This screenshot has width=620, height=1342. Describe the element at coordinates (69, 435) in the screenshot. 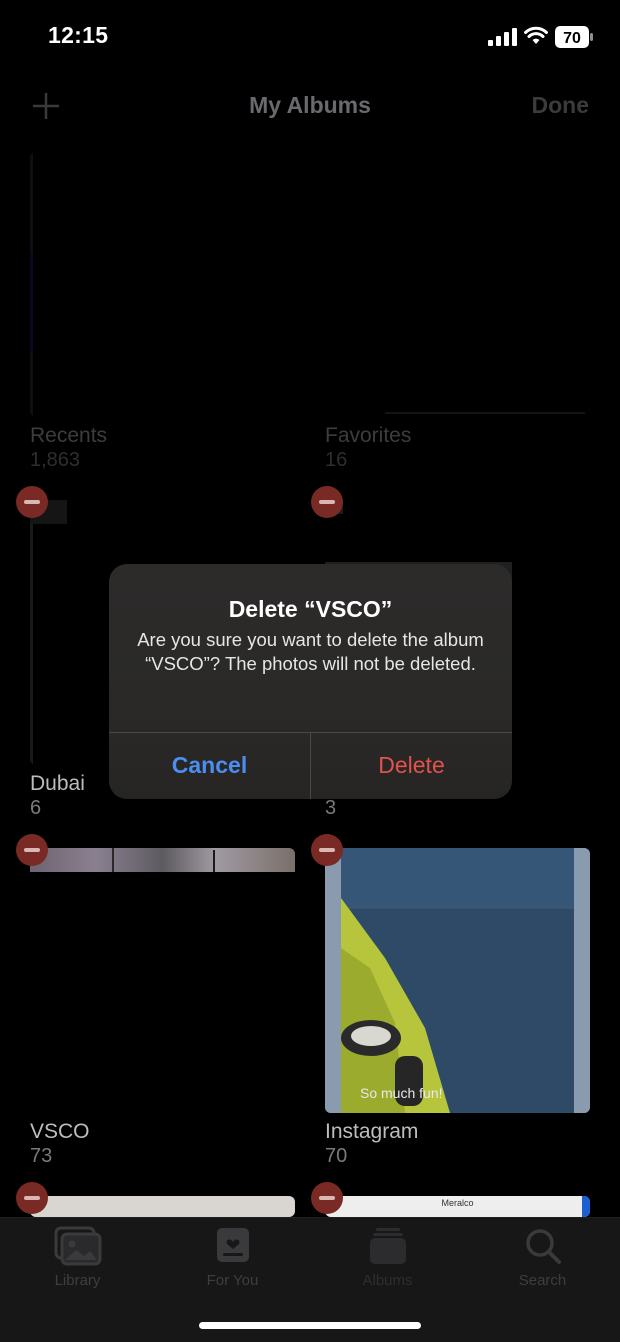

I see `album-name: Recents` at that location.